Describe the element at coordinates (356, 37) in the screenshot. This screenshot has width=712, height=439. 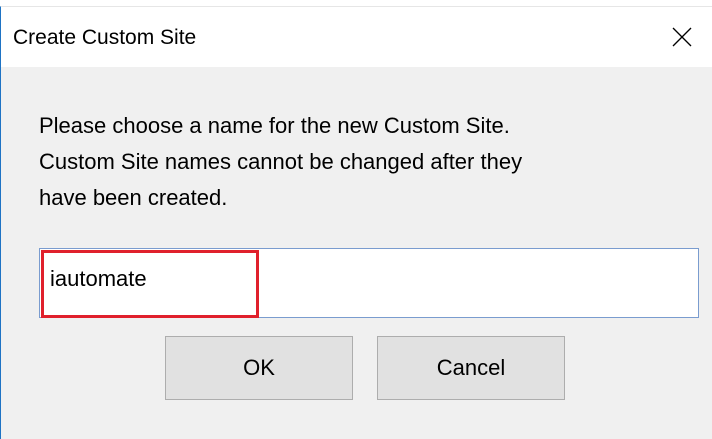
I see `dialog-titlebar: Create Custom Site` at that location.